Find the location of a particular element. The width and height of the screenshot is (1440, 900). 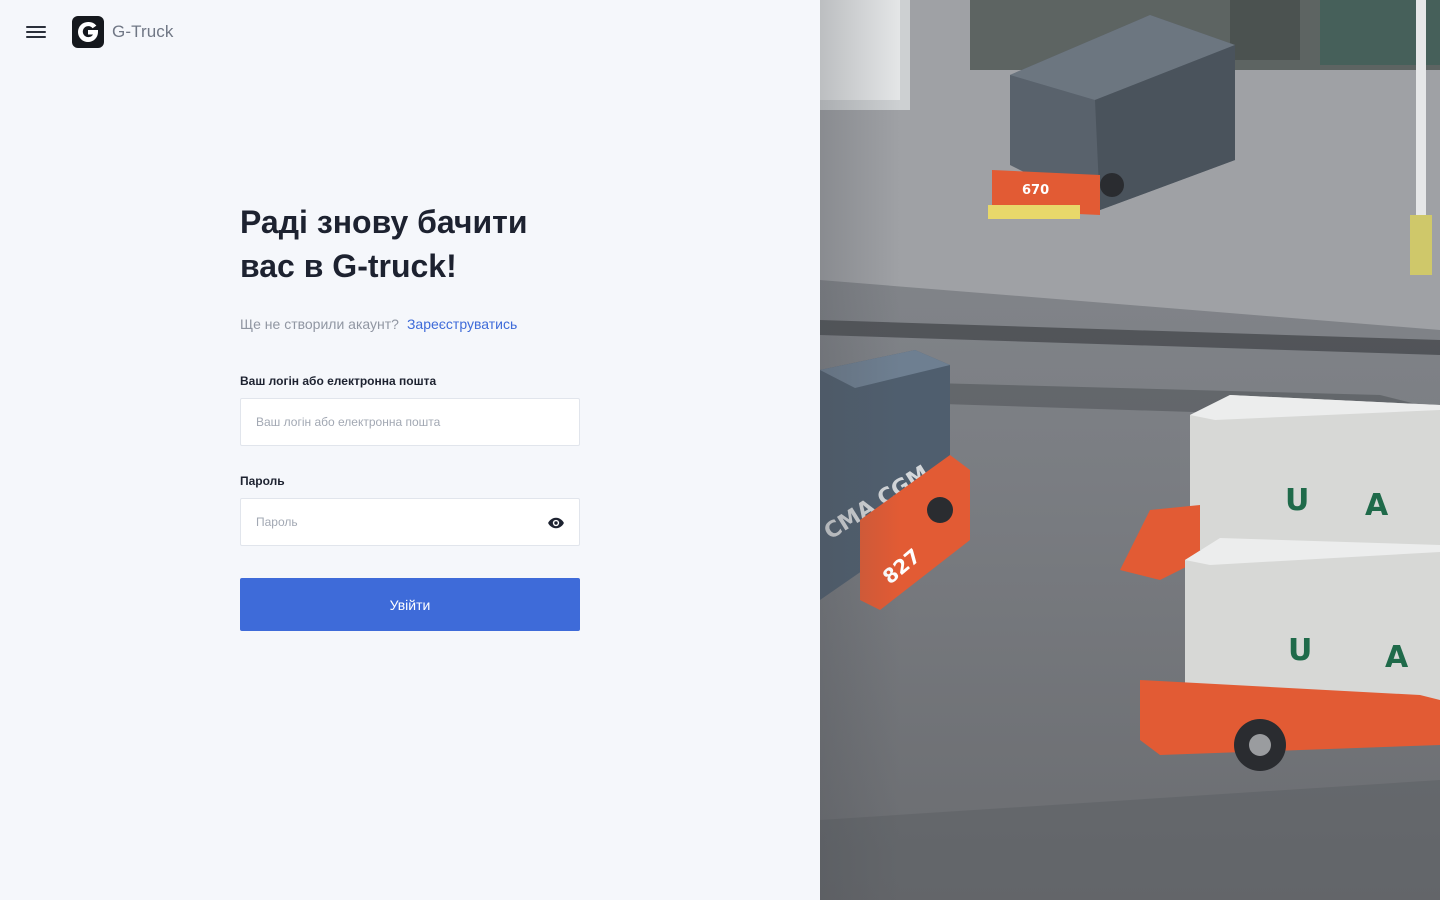

hamburger-menu-icon is located at coordinates (36, 32).